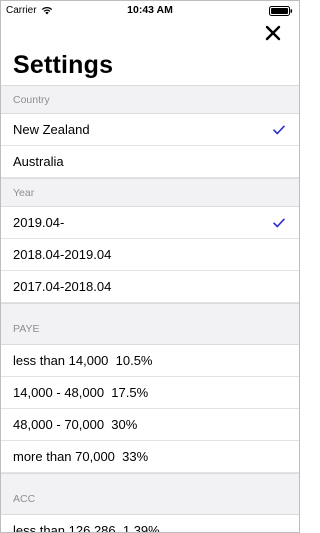 The image size is (320, 533). What do you see at coordinates (150, 425) in the screenshot?
I see `paye-row: 48,000 - 70,000 30%` at bounding box center [150, 425].